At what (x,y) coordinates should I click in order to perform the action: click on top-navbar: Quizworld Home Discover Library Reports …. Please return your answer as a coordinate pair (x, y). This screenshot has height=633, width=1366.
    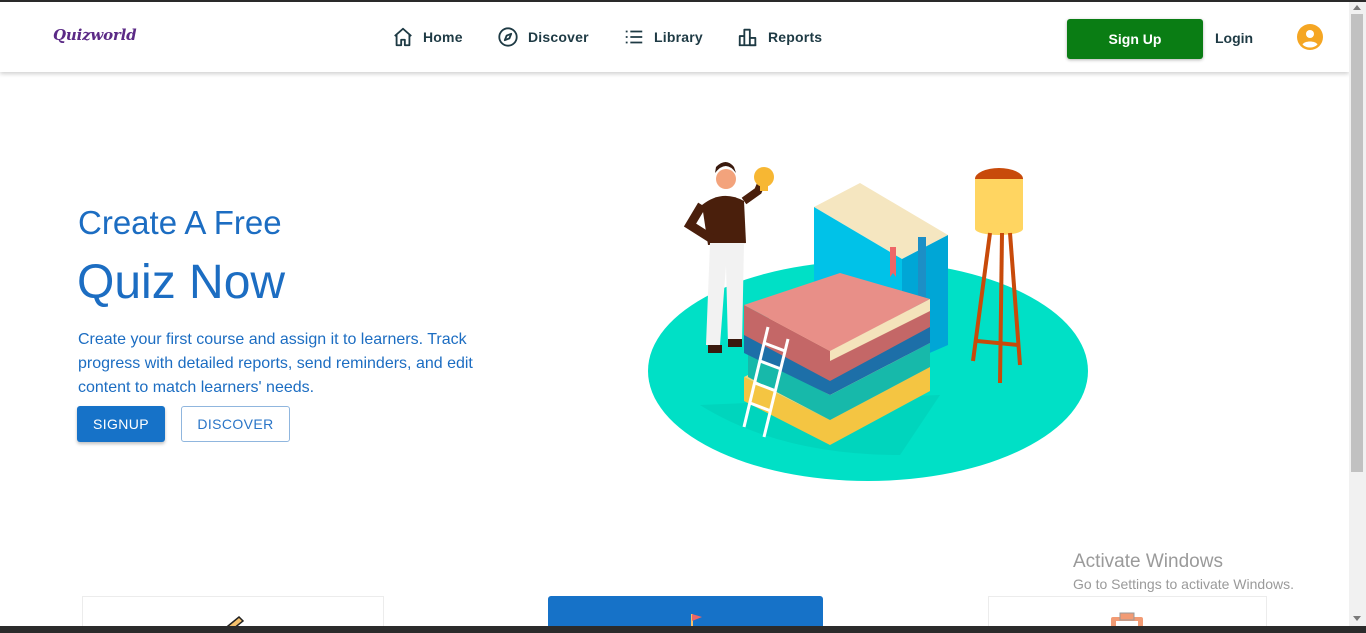
    Looking at the image, I should click on (674, 37).